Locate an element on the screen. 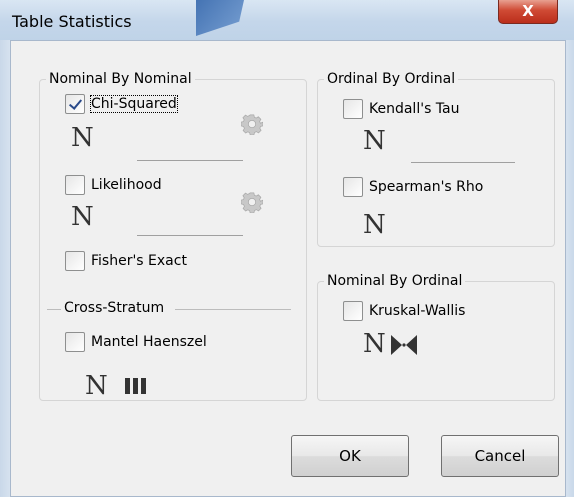  kendalls-tau-option: Kendall's Tau is located at coordinates (401, 109).